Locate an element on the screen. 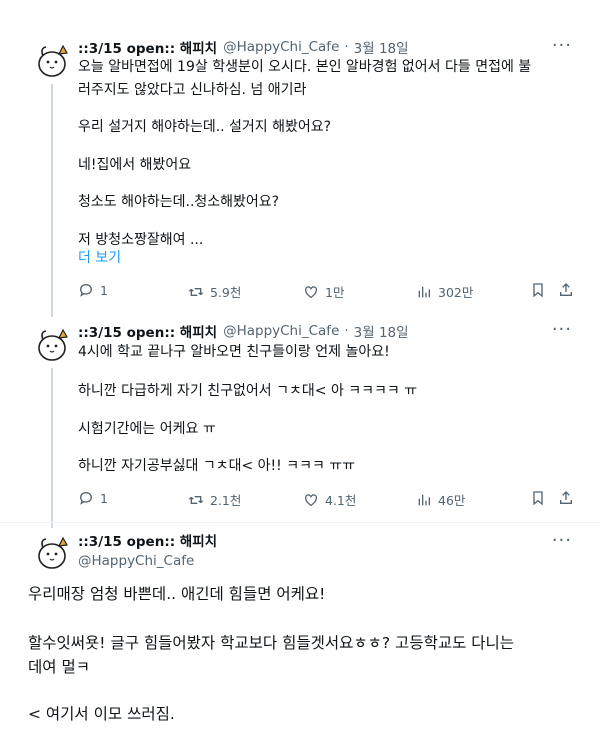 The width and height of the screenshot is (600, 745). tweet-line: 데여 멀ㅋ is located at coordinates (59, 667).